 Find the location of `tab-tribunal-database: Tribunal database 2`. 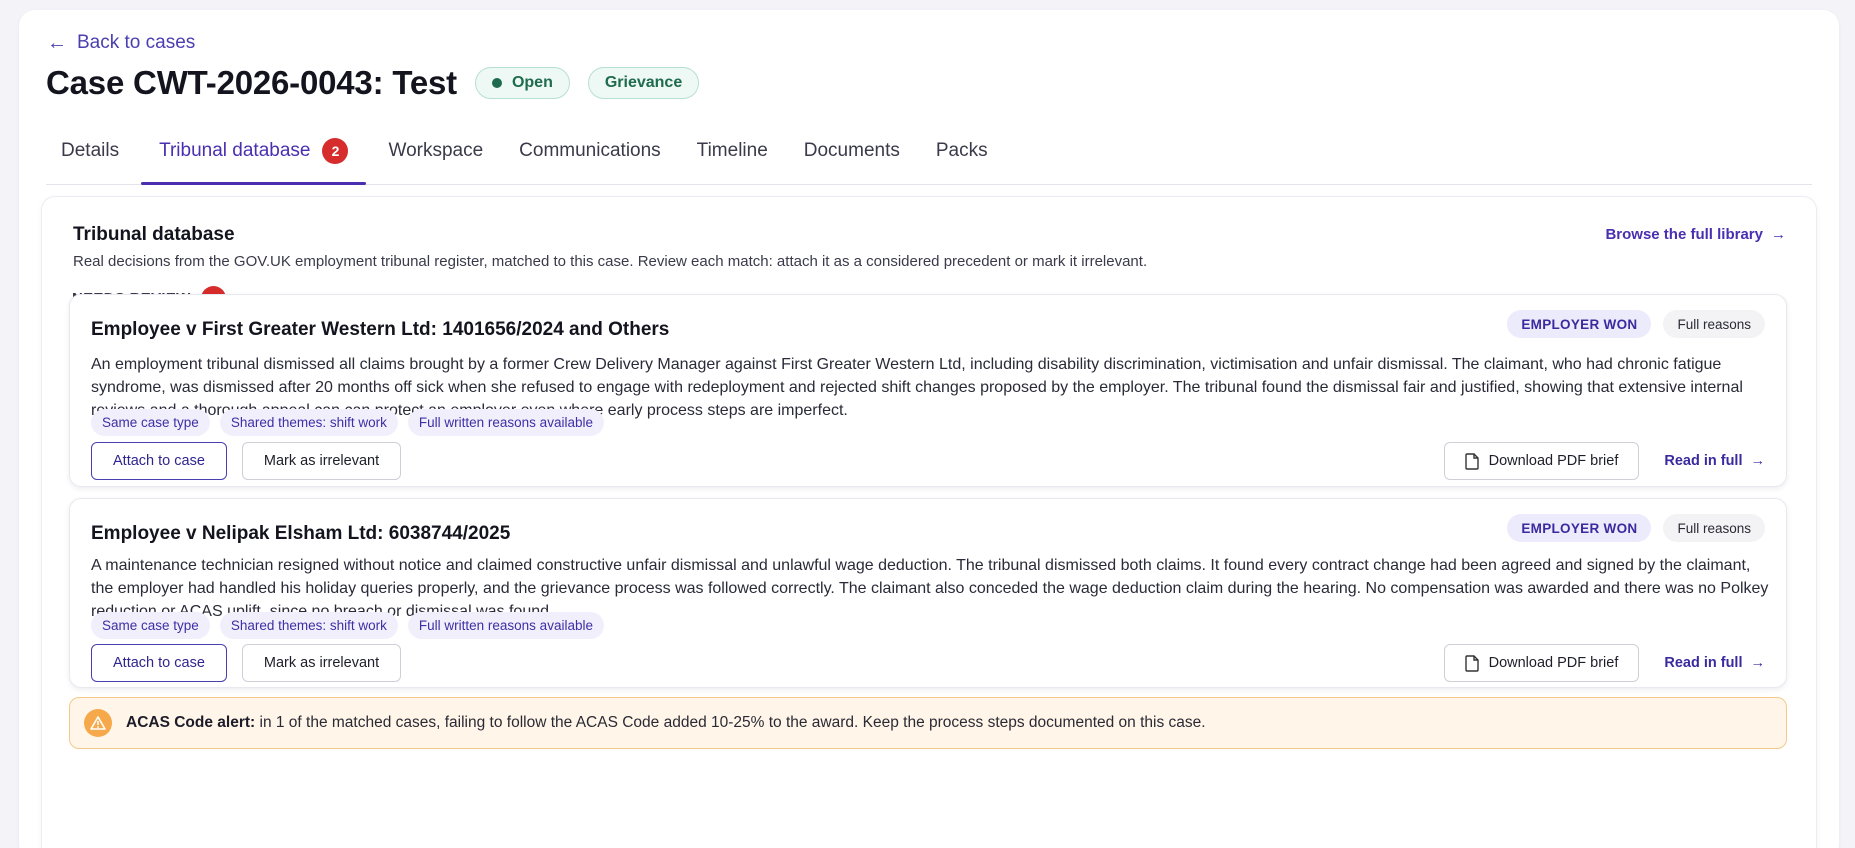

tab-tribunal-database: Tribunal database 2 is located at coordinates (254, 156).